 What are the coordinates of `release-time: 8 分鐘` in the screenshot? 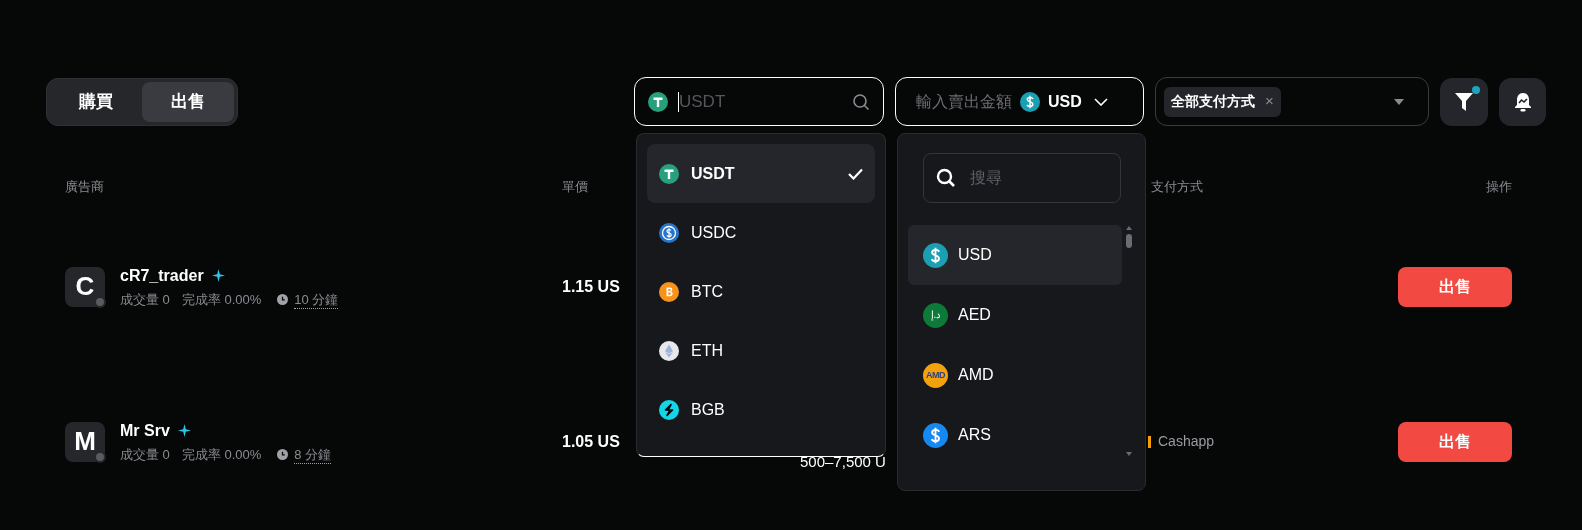 It's located at (313, 454).